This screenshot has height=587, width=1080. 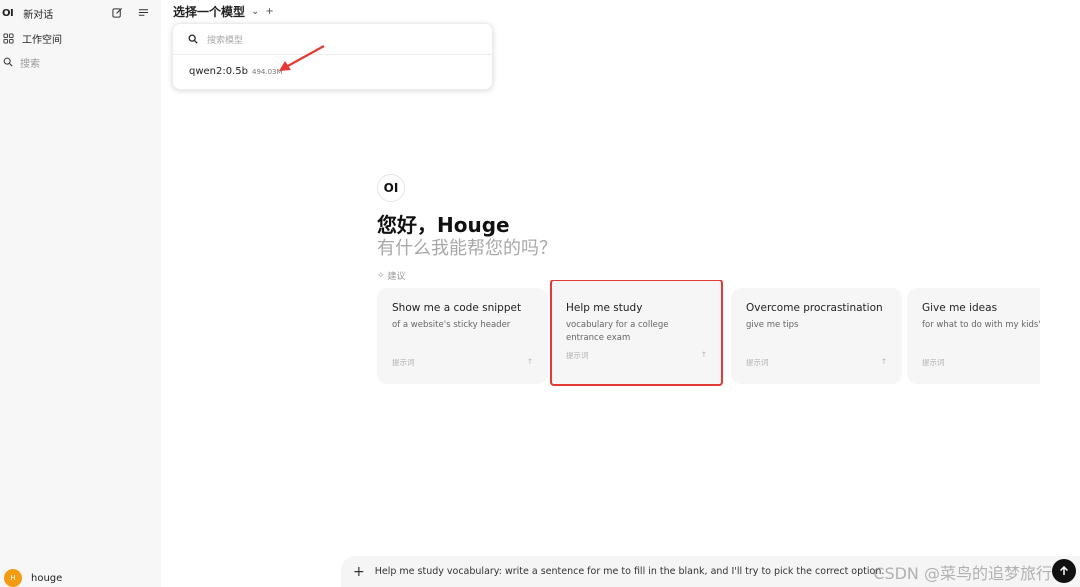 I want to click on card-desc: give me tips, so click(x=772, y=325).